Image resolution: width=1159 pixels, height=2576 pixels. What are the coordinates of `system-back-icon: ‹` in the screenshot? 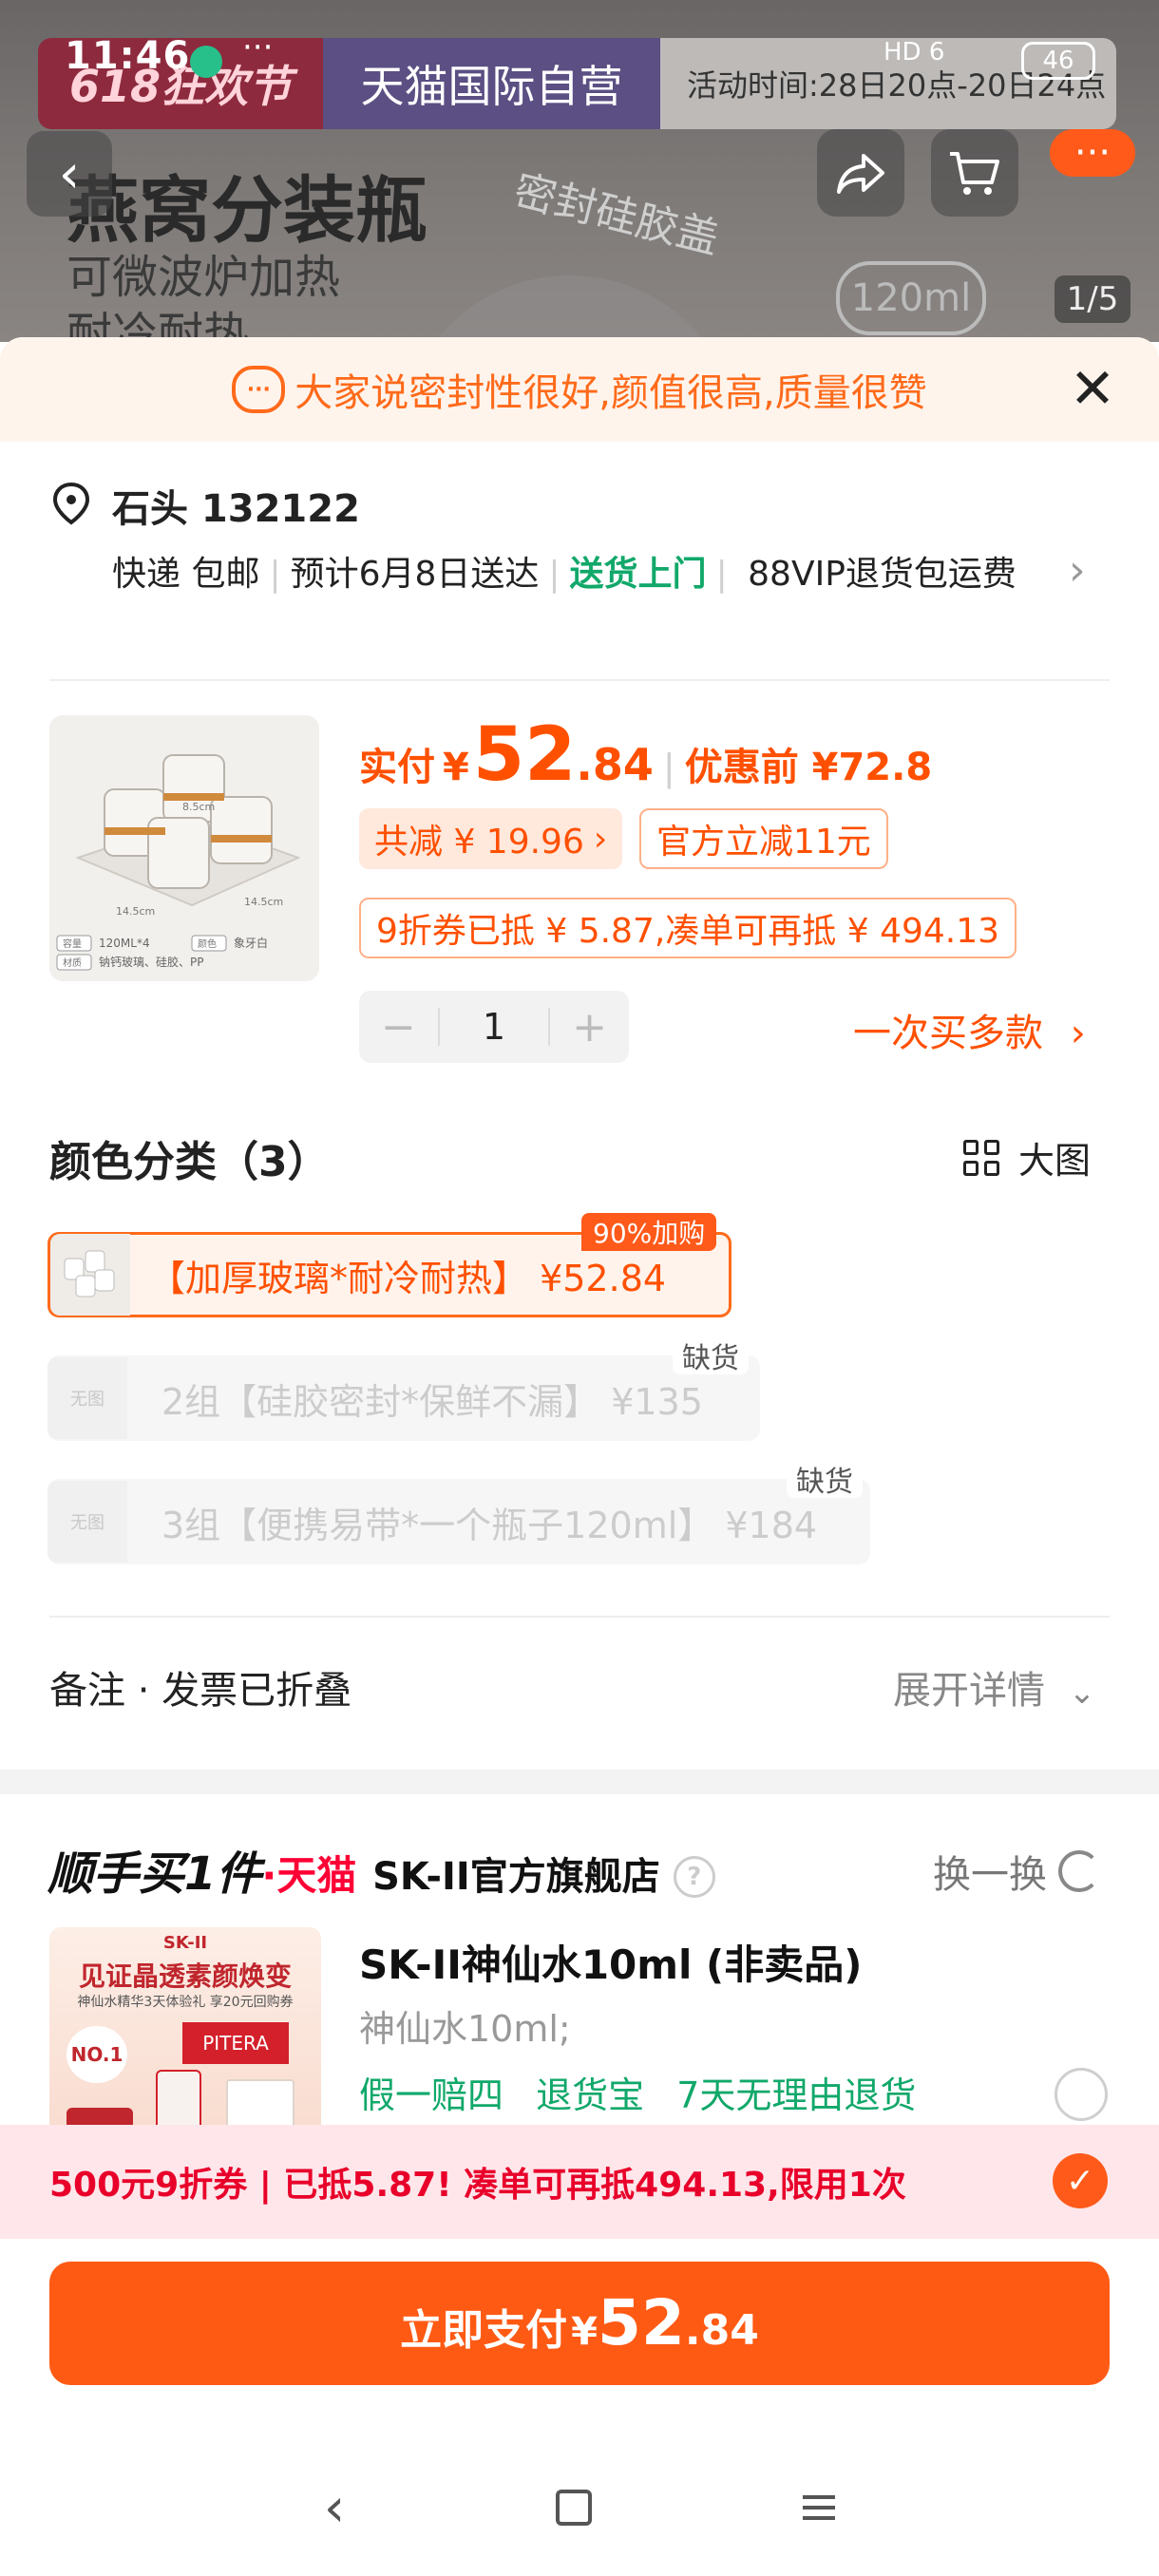 It's located at (334, 2508).